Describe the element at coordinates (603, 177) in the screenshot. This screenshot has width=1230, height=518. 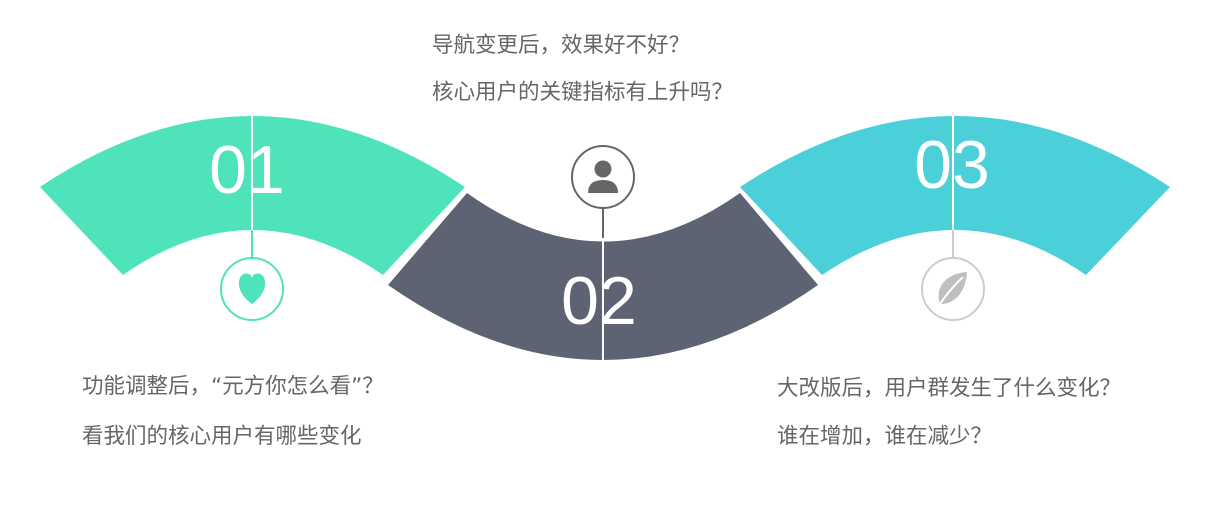
I see `user-icon` at that location.